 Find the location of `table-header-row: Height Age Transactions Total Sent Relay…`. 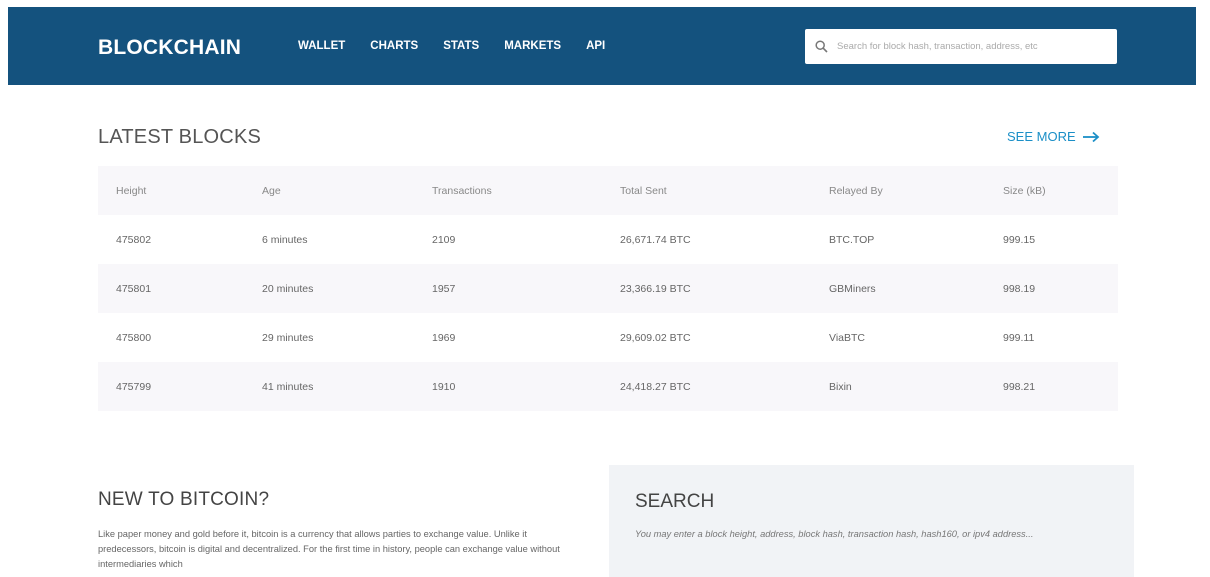

table-header-row: Height Age Transactions Total Sent Relay… is located at coordinates (608, 190).